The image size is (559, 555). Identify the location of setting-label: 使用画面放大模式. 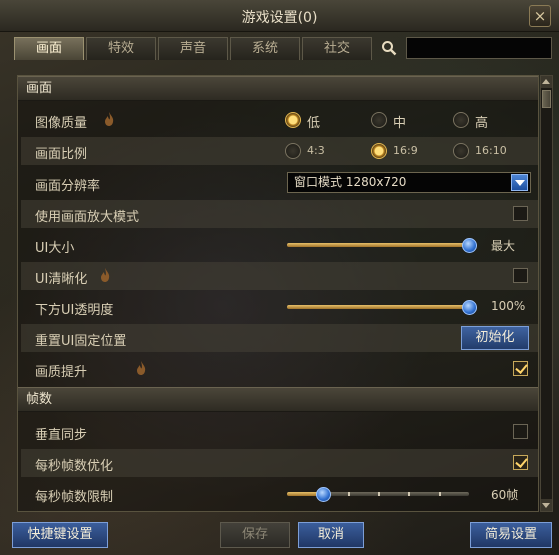
(87, 217).